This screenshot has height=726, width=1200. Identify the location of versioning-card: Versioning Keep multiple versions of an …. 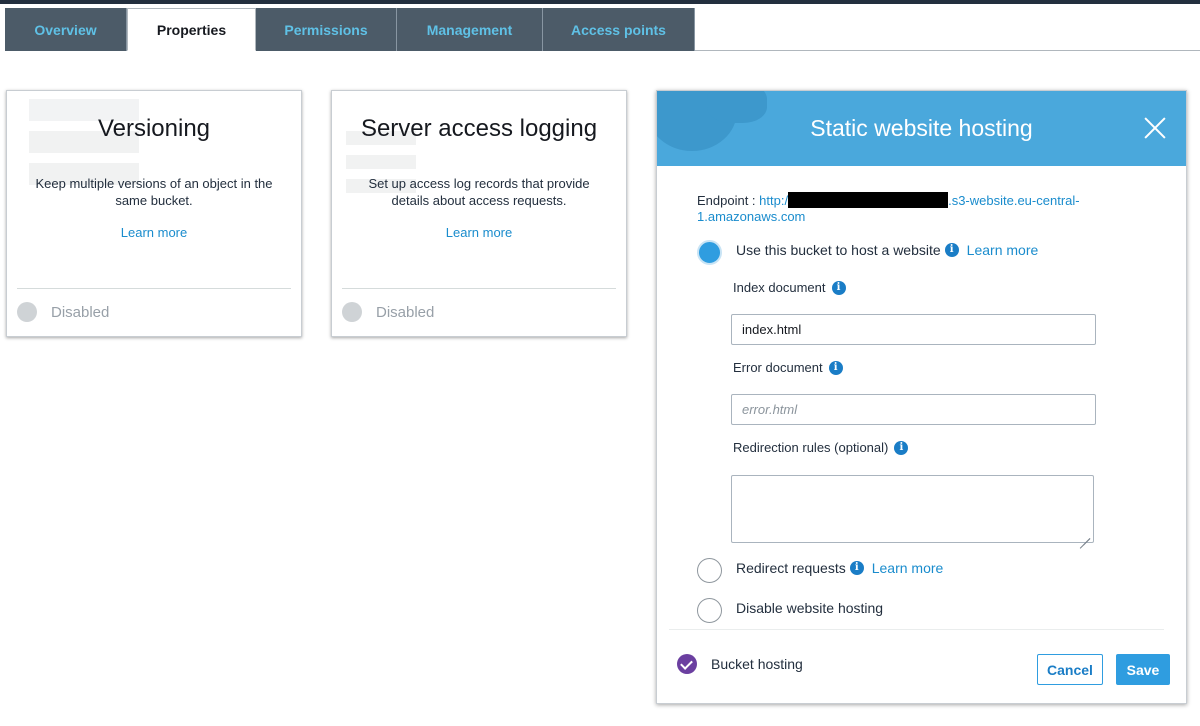
(154, 213).